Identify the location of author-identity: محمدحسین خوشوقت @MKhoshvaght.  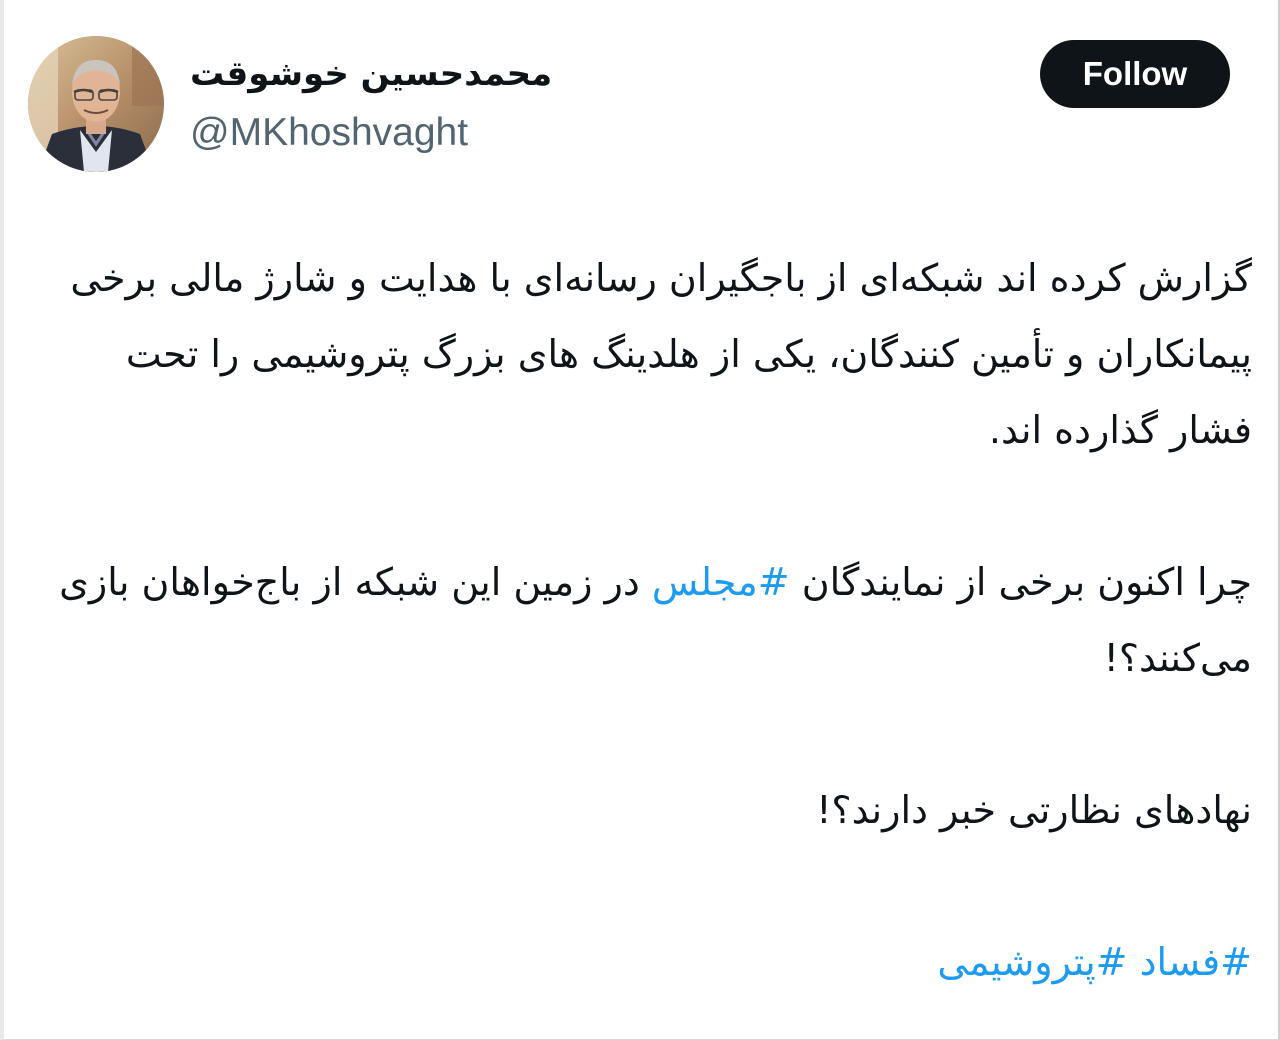
(470, 106).